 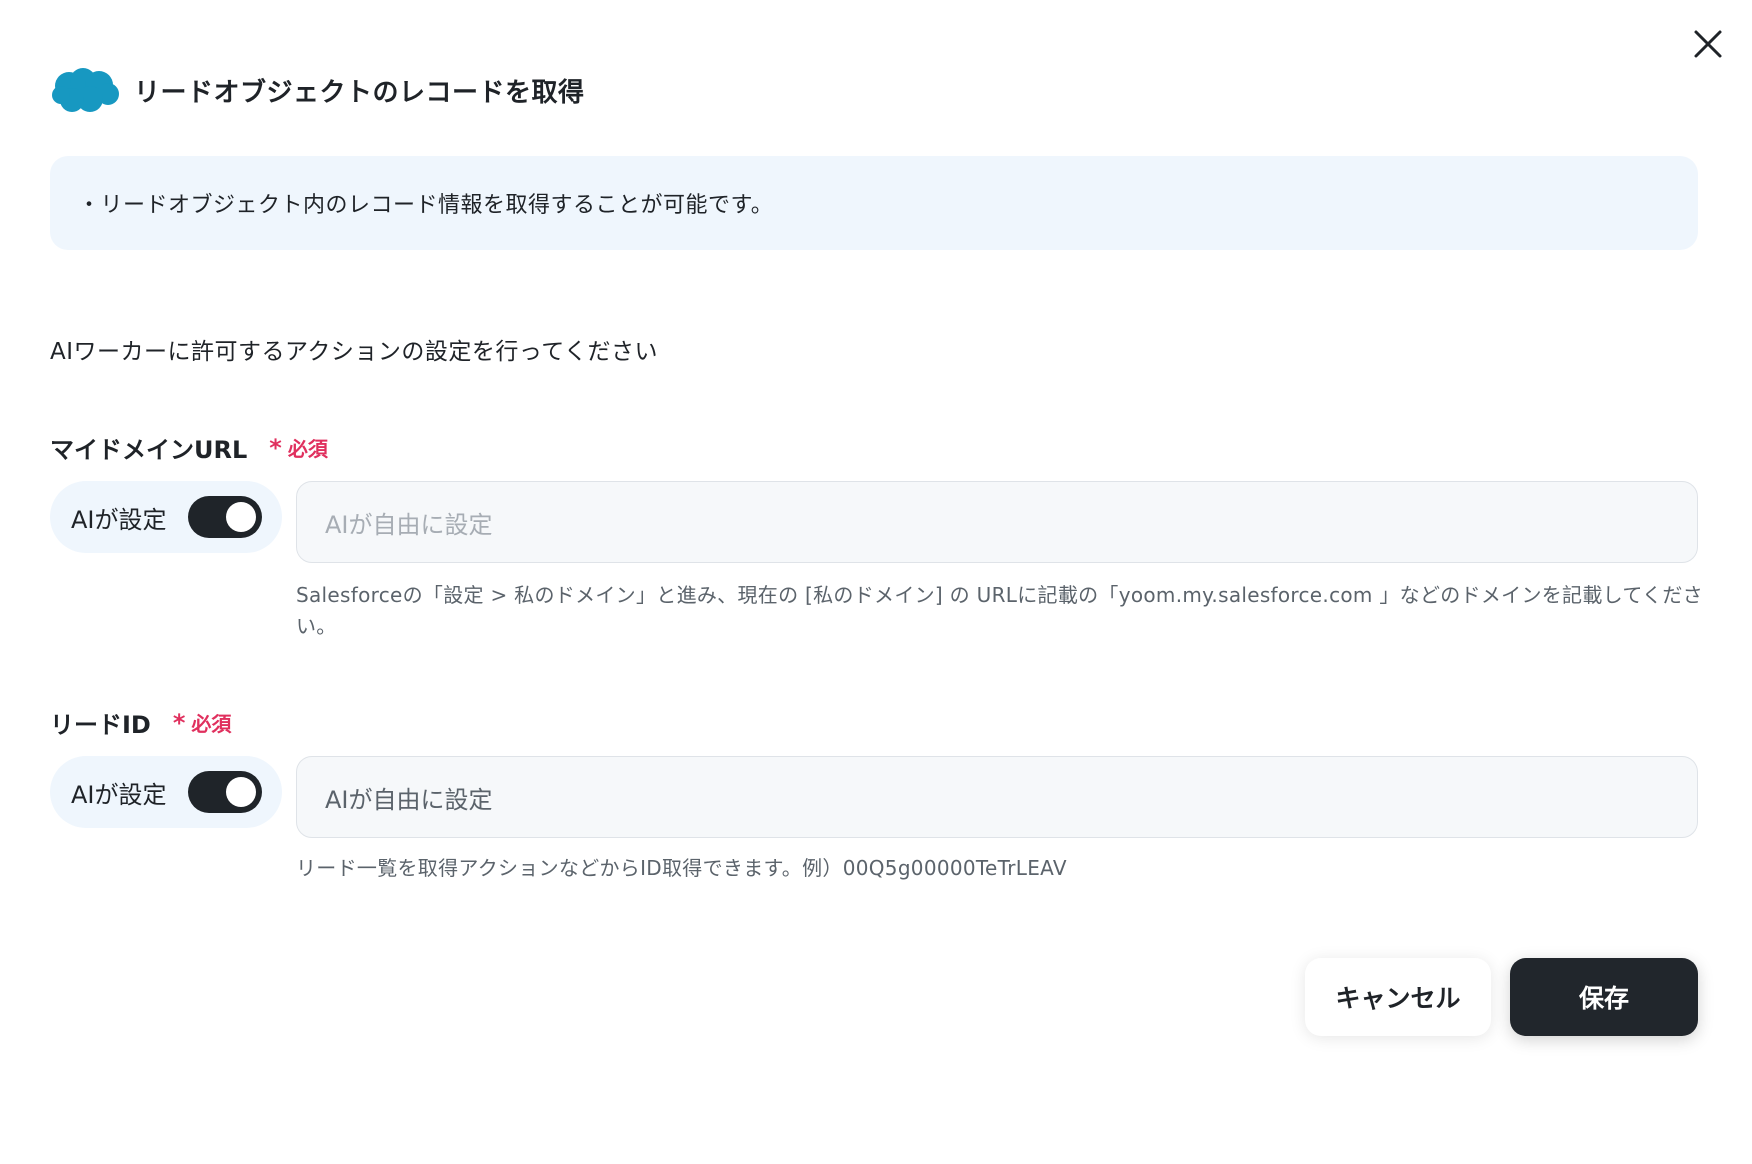 I want to click on close-icon, so click(x=1708, y=44).